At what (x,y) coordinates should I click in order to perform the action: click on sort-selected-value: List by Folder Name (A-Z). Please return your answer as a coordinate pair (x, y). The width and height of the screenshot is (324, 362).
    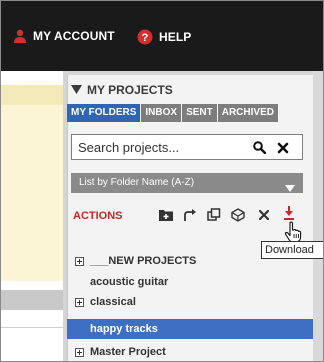
    Looking at the image, I should click on (137, 182).